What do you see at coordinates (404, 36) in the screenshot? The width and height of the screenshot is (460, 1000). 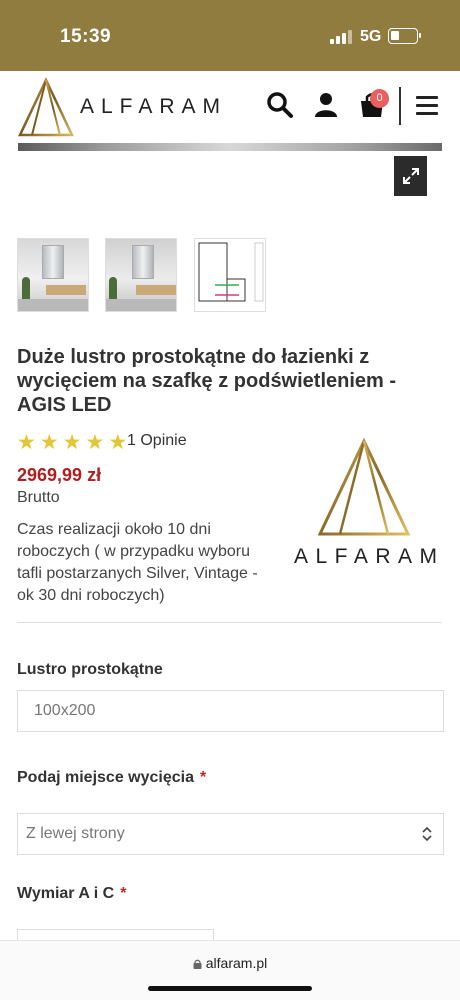 I see `battery-icon` at bounding box center [404, 36].